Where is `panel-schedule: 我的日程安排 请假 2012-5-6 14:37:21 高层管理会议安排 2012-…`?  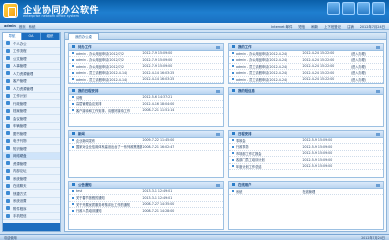 panel-schedule: 我的日程安排 请假 2012-5-6 14:37:21 高层管理会议安排 2012-… is located at coordinates (146, 107).